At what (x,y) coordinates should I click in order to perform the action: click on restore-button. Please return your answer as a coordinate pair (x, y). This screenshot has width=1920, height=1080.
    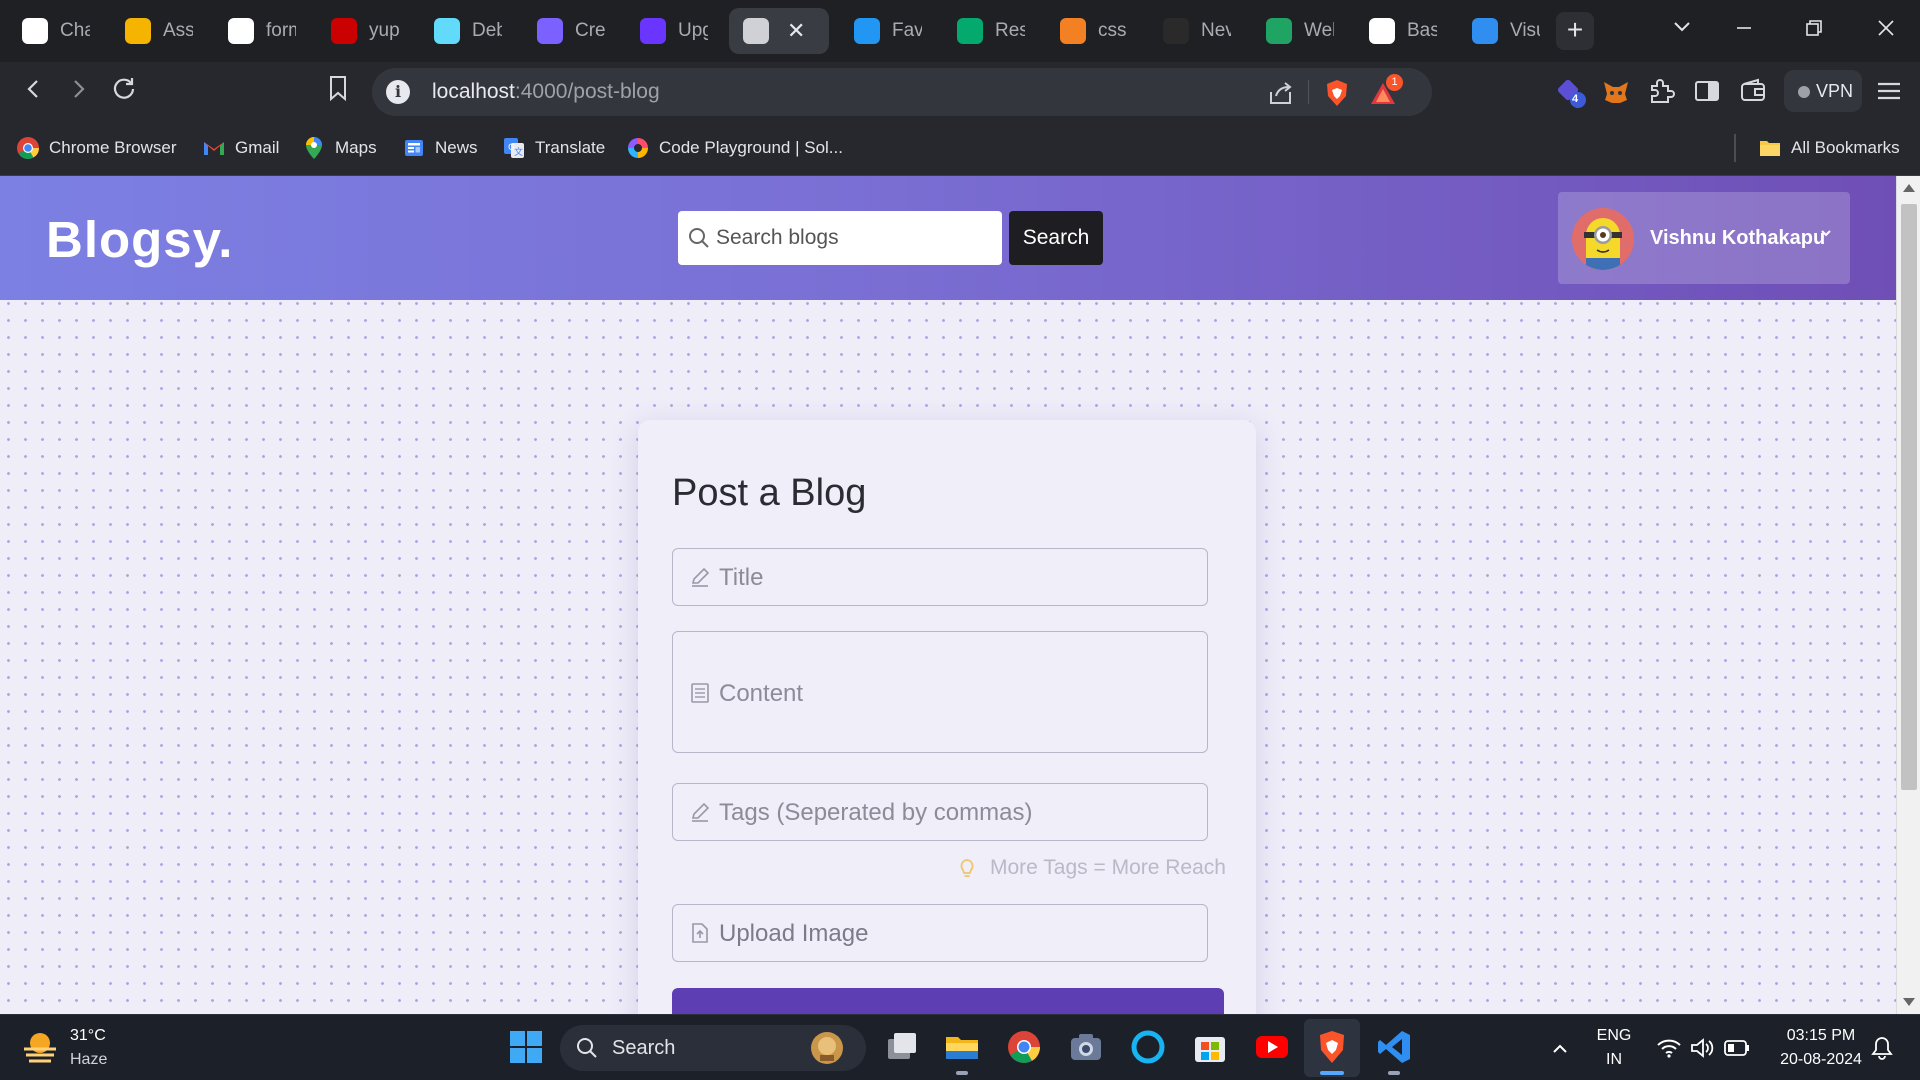
    Looking at the image, I should click on (1814, 31).